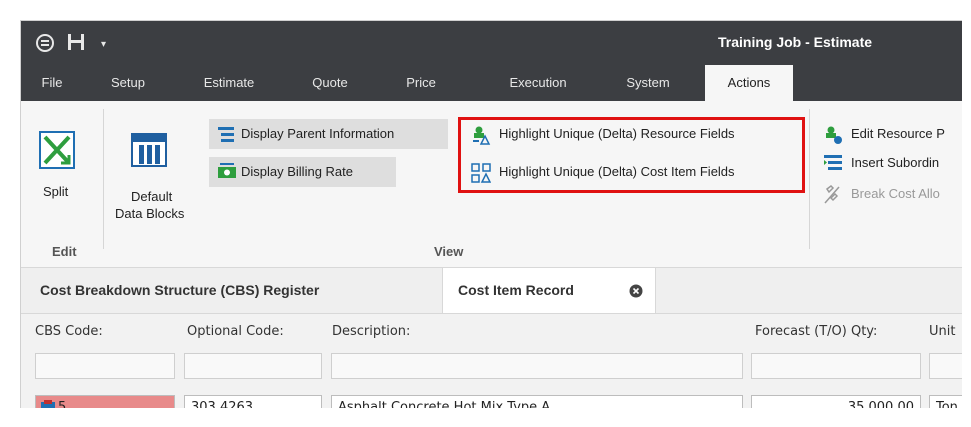 Image resolution: width=971 pixels, height=427 pixels. I want to click on title-bar: ▾ Training Job - Estimate, so click(491, 43).